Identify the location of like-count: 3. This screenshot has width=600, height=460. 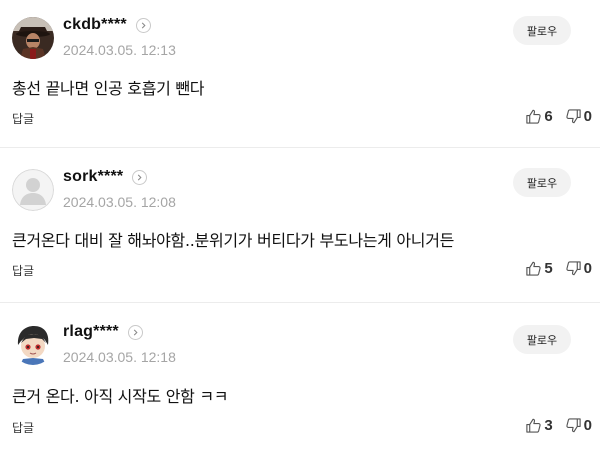
(548, 425).